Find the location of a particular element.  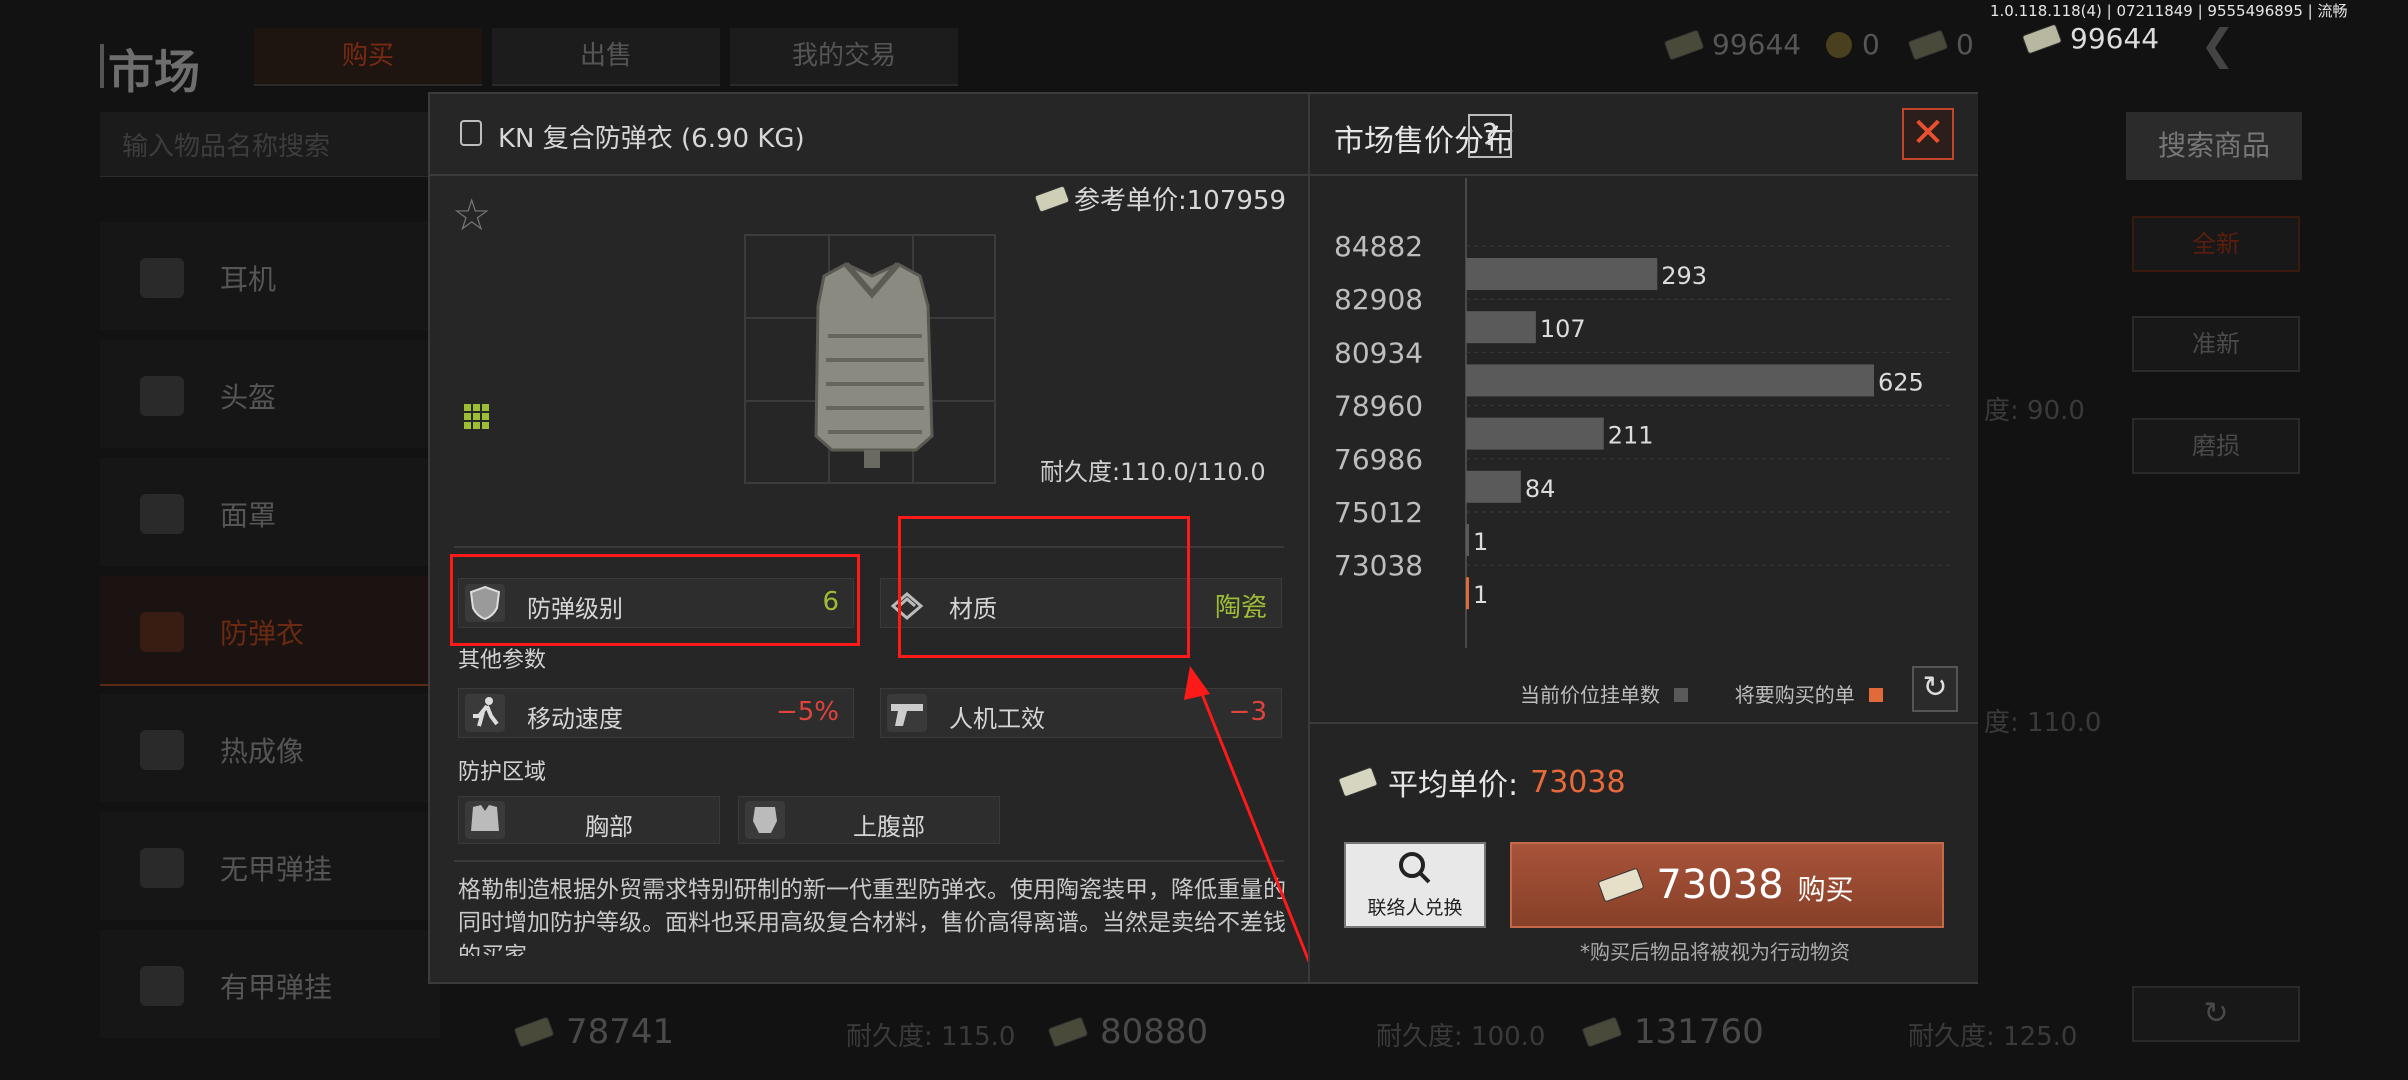

armor-vest-image is located at coordinates (874, 365).